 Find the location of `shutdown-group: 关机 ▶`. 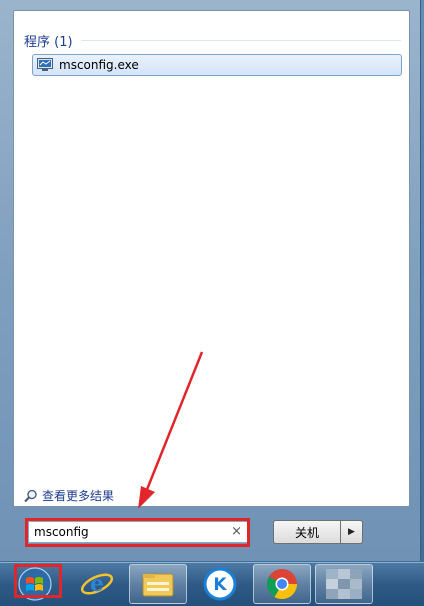

shutdown-group: 关机 ▶ is located at coordinates (318, 532).